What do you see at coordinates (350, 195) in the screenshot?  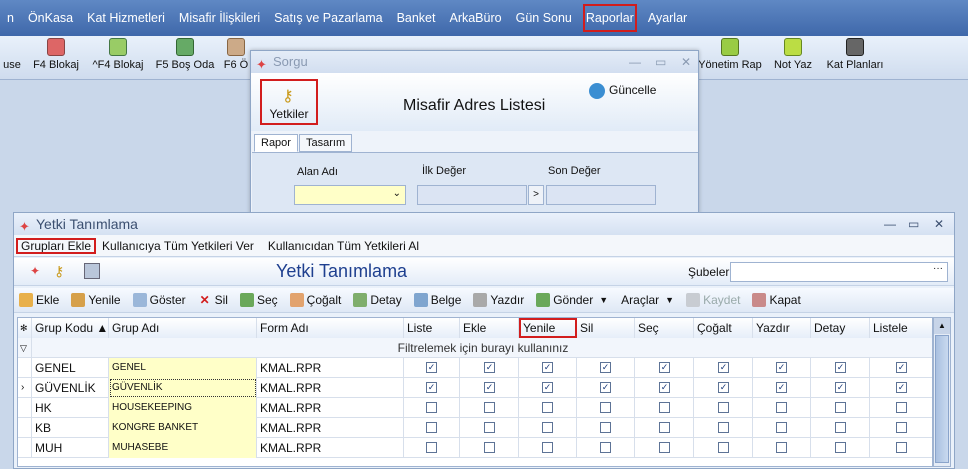 I see `alan-adi-select: ⌄` at bounding box center [350, 195].